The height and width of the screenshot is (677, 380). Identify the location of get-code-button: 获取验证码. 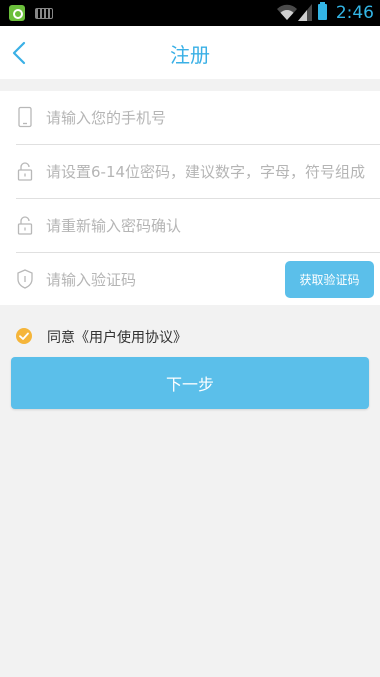
(329, 279).